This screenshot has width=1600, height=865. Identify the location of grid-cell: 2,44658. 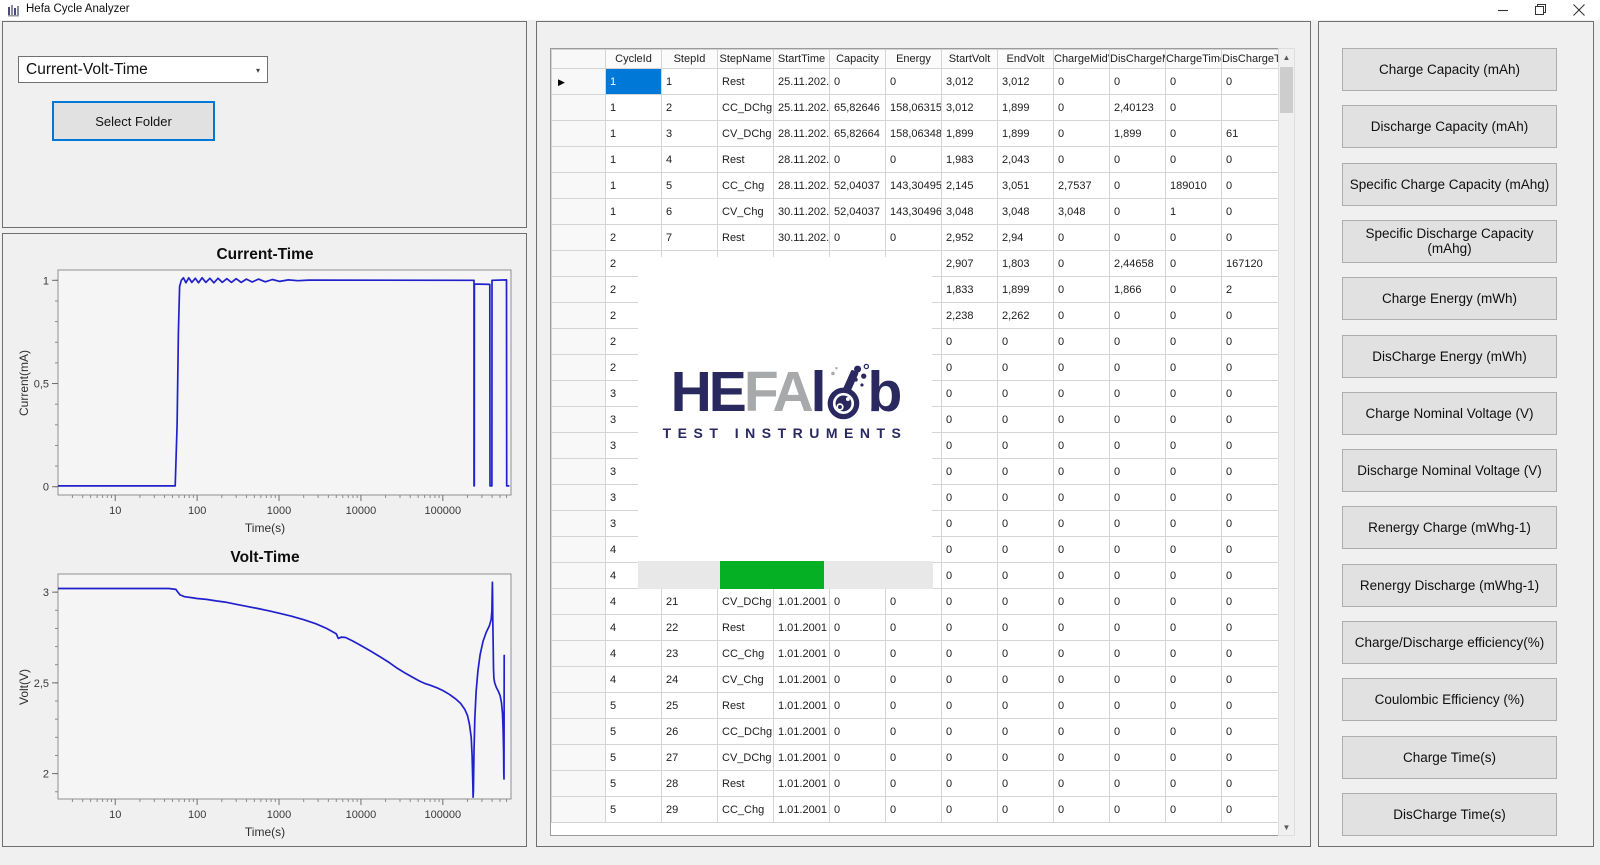
(1137, 263).